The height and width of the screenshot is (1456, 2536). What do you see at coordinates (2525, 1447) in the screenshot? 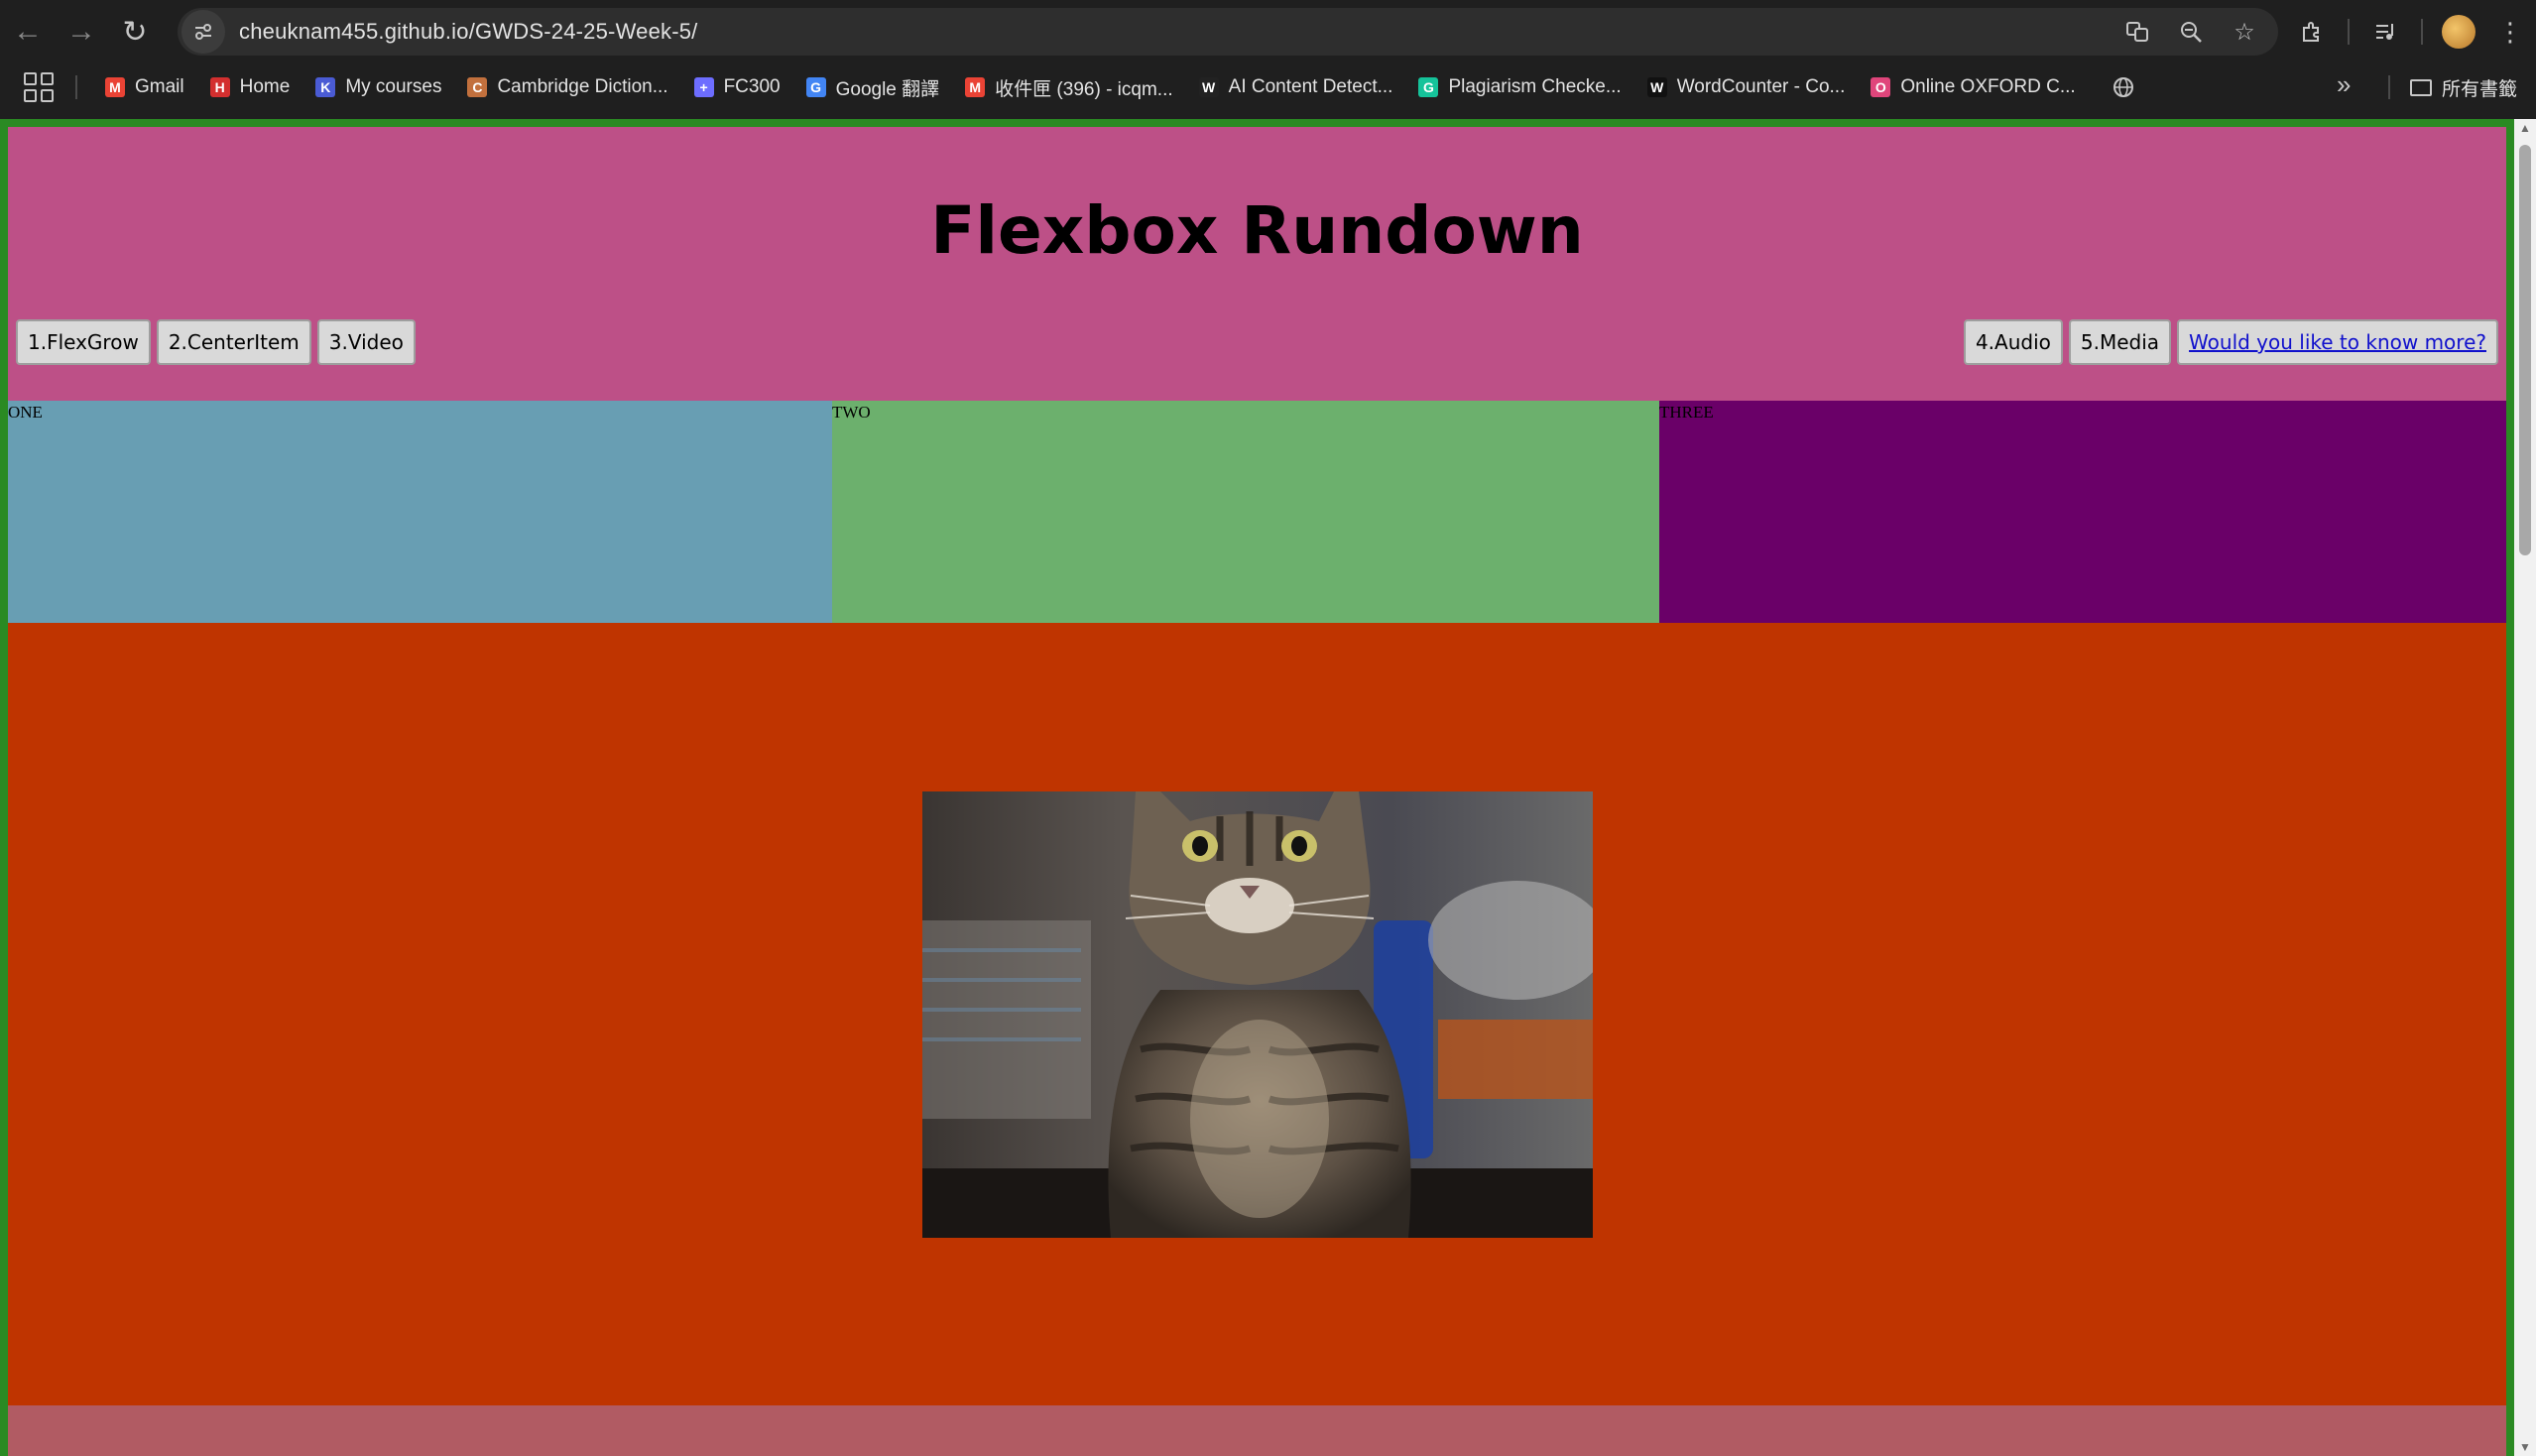
I see `scroll-down-arrow-icon: ▼` at bounding box center [2525, 1447].